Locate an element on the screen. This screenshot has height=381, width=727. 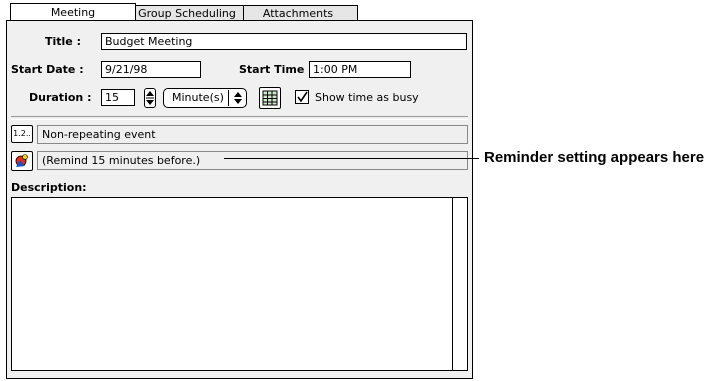
calendar-grid-icon is located at coordinates (270, 98).